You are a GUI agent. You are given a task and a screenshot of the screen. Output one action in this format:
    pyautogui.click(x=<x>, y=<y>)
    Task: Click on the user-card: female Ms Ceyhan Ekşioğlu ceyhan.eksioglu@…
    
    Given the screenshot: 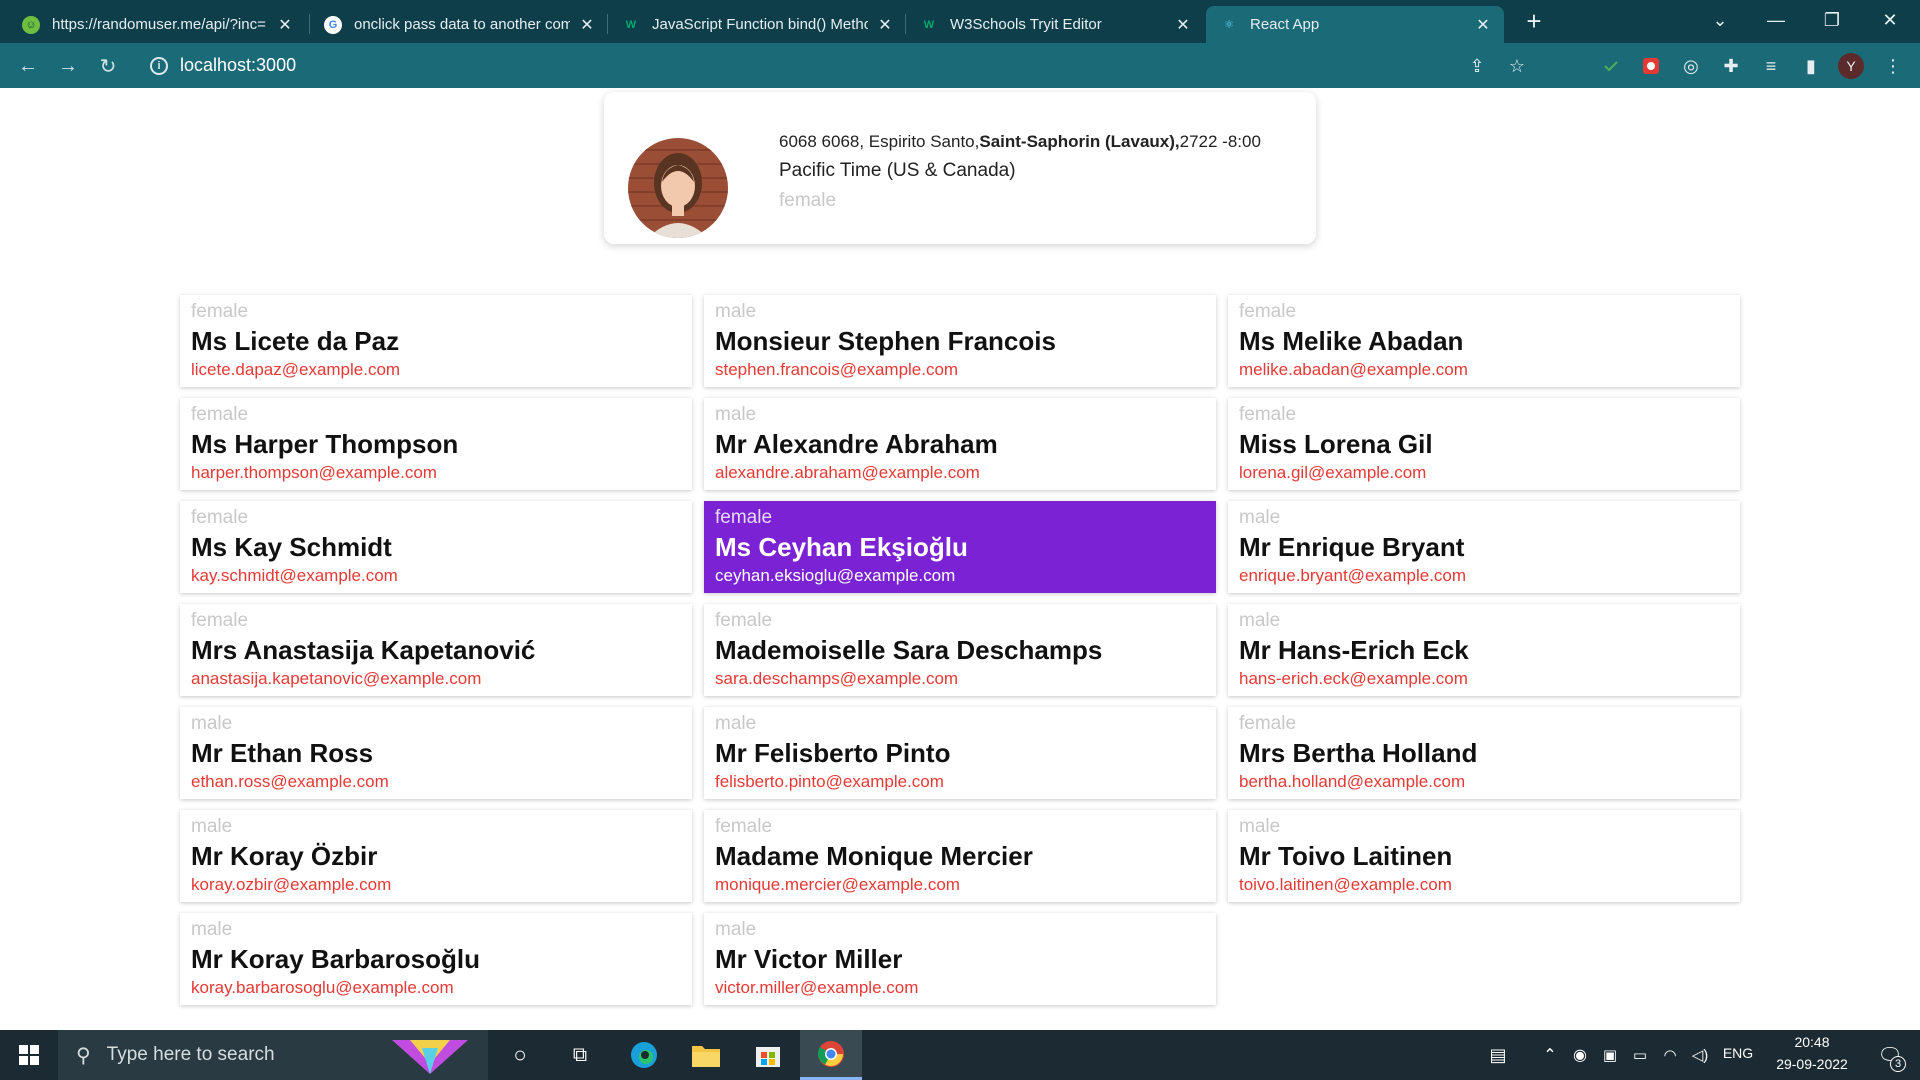 What is the action you would take?
    pyautogui.click(x=960, y=547)
    